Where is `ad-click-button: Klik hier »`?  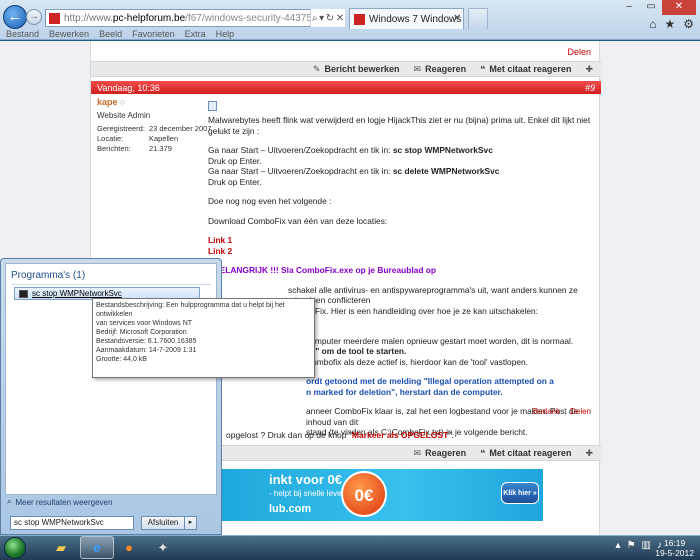 ad-click-button: Klik hier » is located at coordinates (520, 493).